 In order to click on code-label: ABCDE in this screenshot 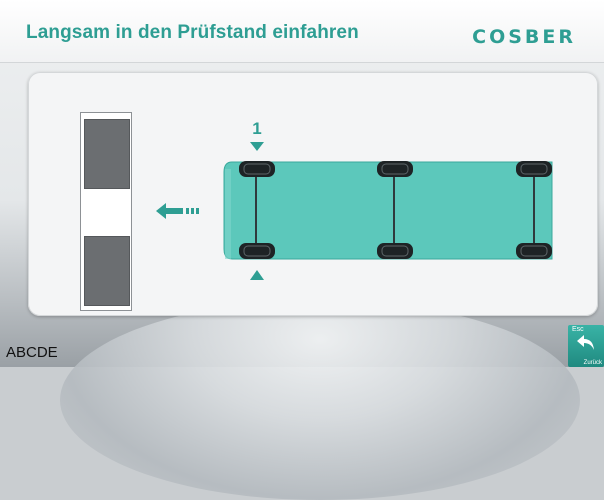, I will do `click(32, 352)`.